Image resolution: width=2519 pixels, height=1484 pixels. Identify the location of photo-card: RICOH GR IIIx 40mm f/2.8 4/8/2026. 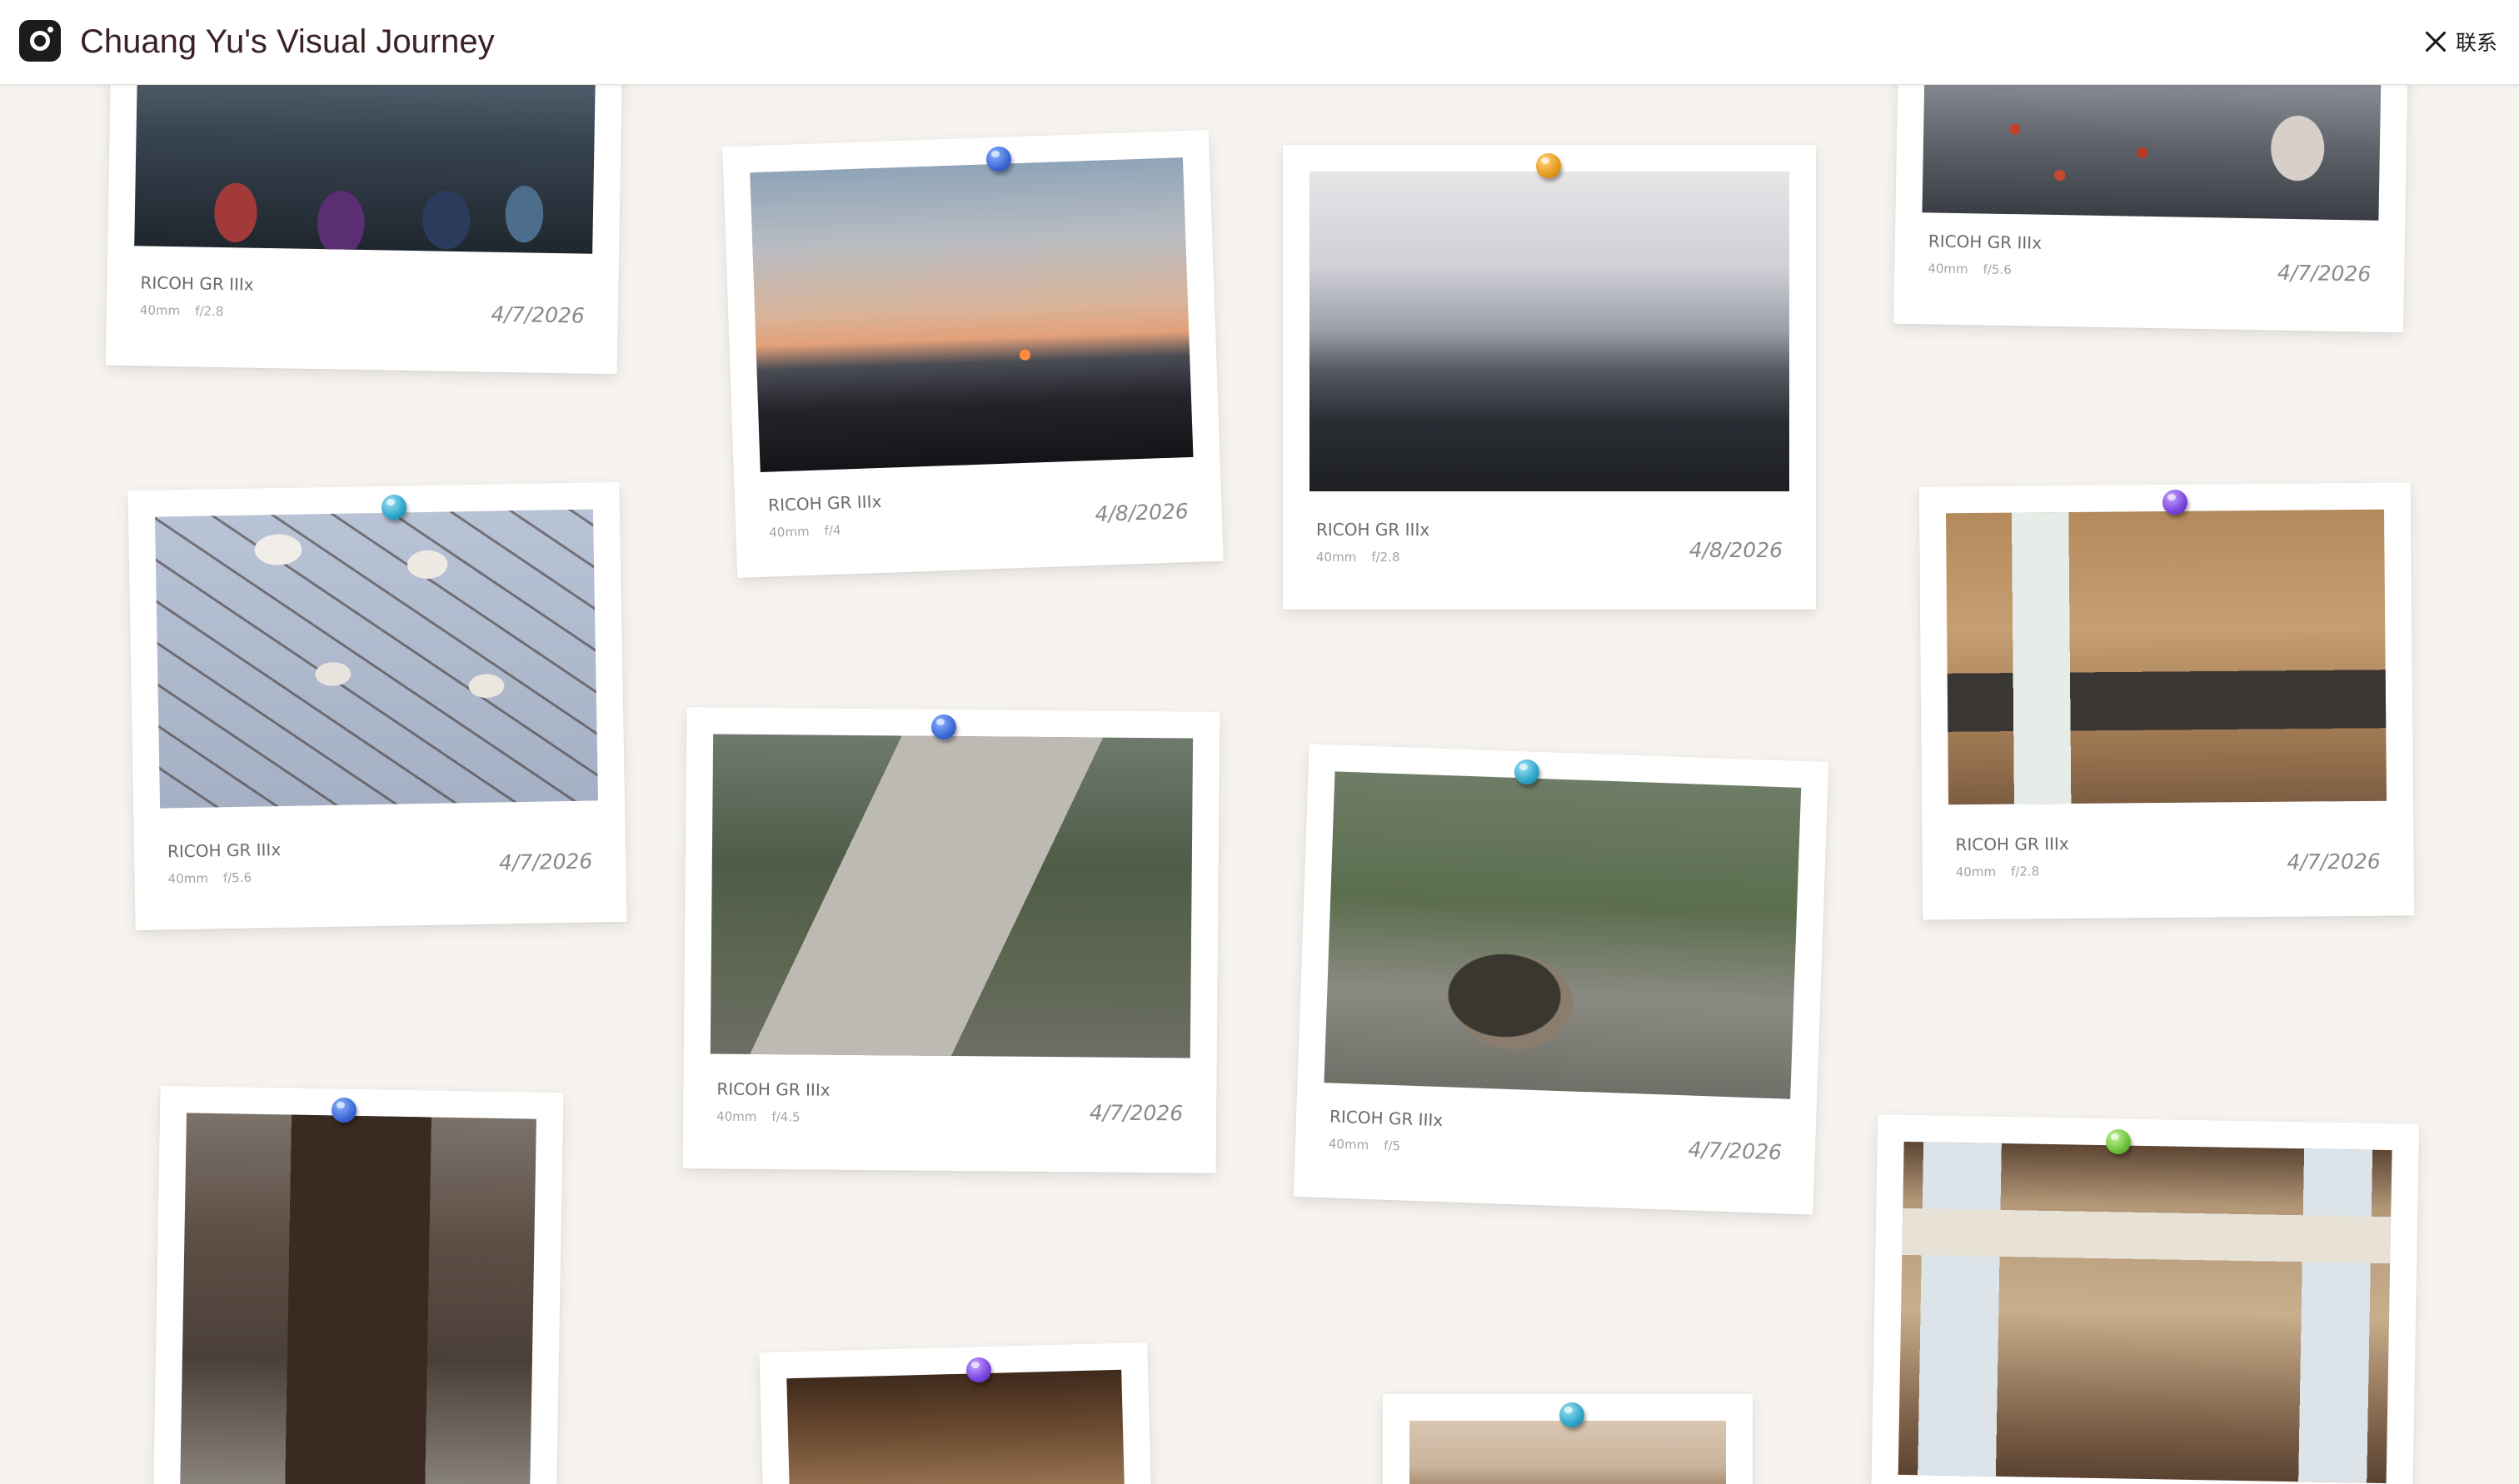
(1549, 377).